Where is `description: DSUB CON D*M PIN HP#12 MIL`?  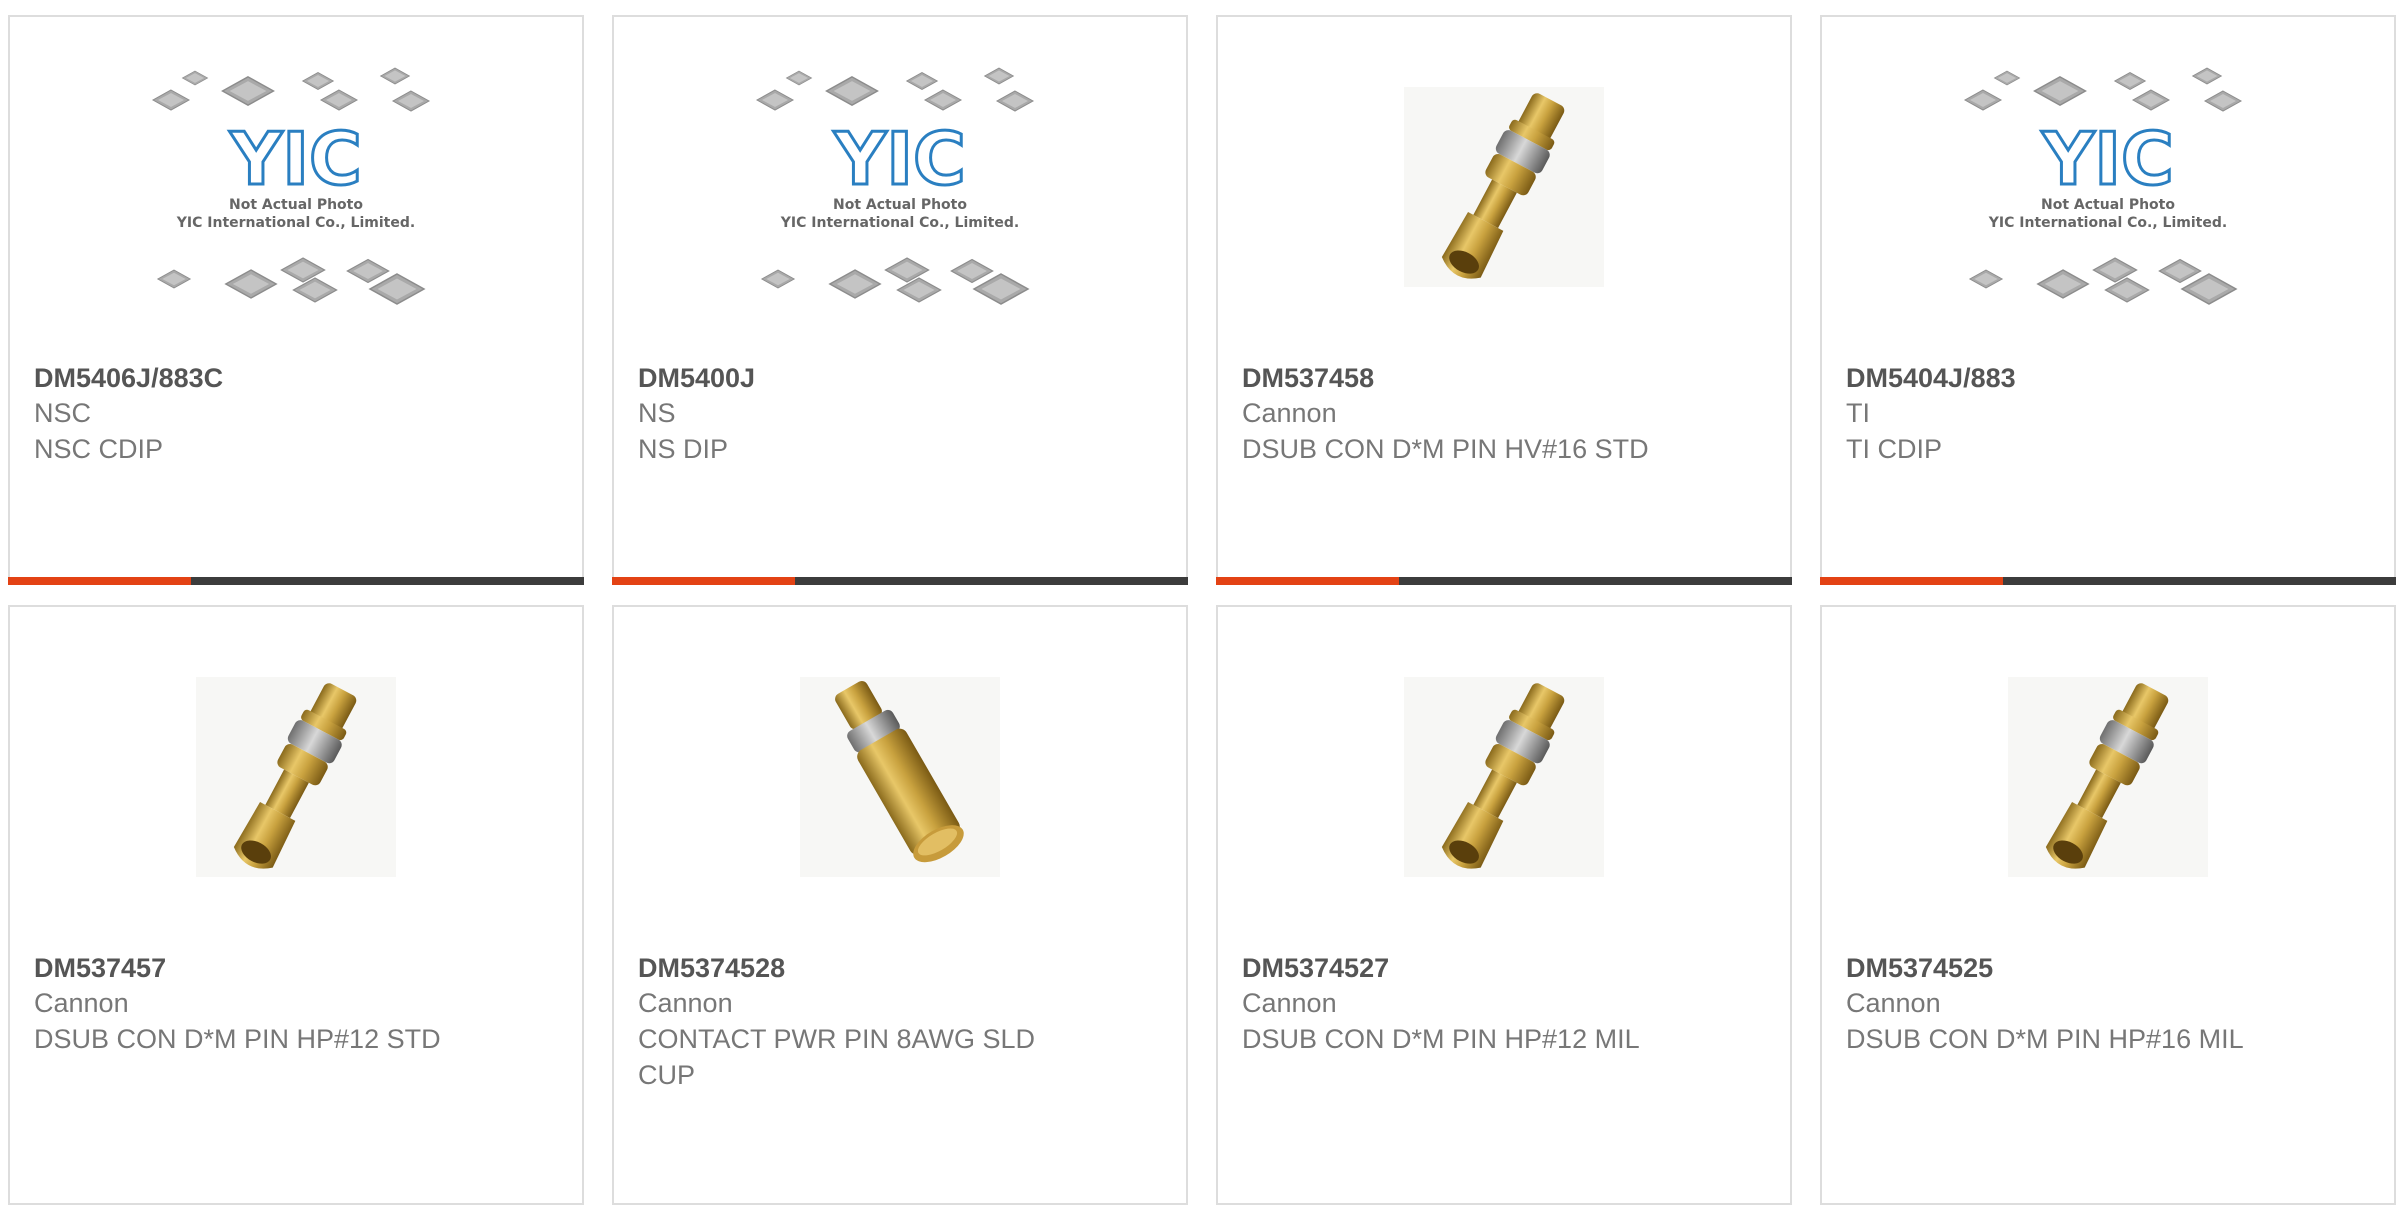
description: DSUB CON D*M PIN HP#12 MIL is located at coordinates (1441, 1039).